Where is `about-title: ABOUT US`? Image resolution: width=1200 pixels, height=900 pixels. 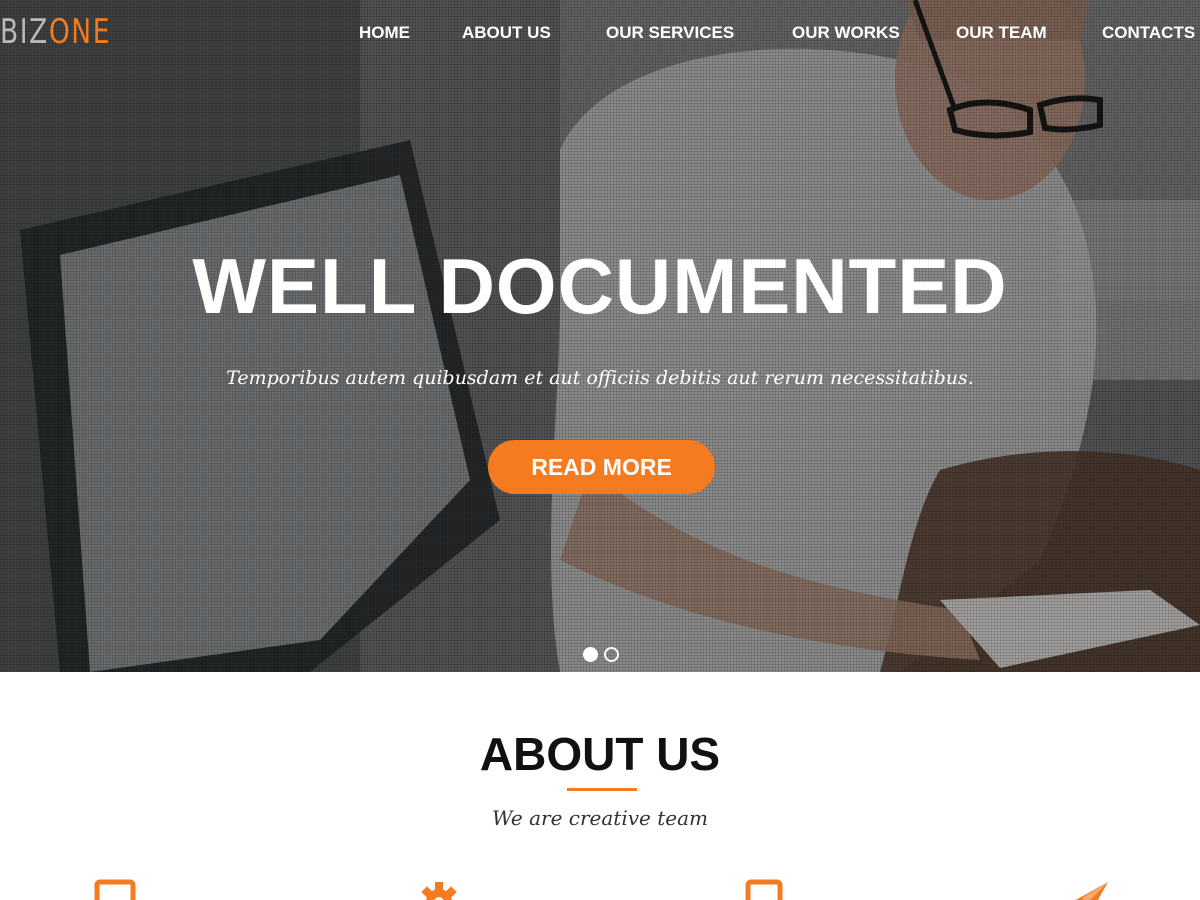
about-title: ABOUT US is located at coordinates (600, 754).